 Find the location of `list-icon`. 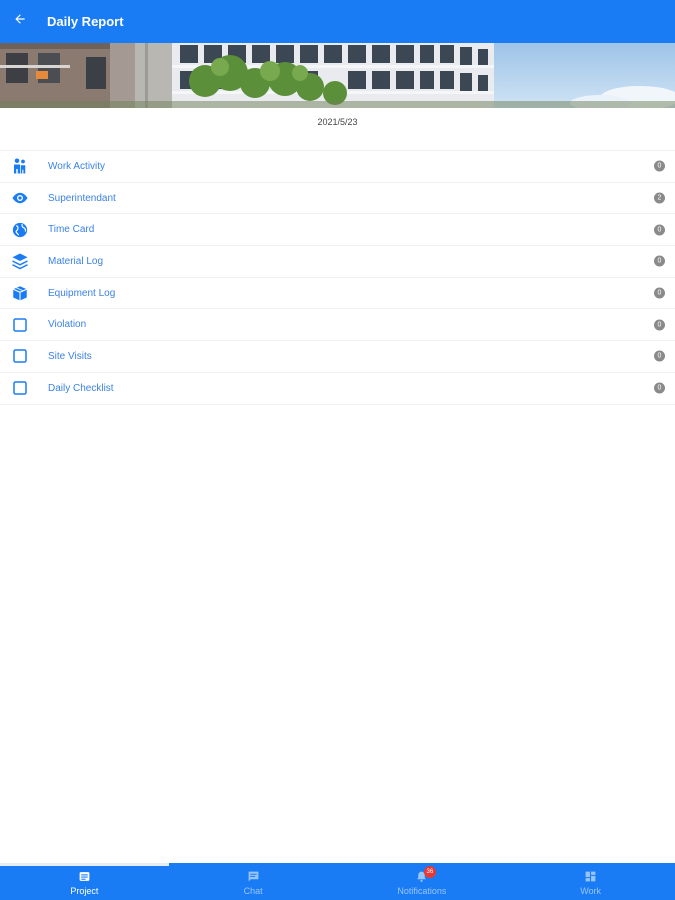

list-icon is located at coordinates (84, 876).